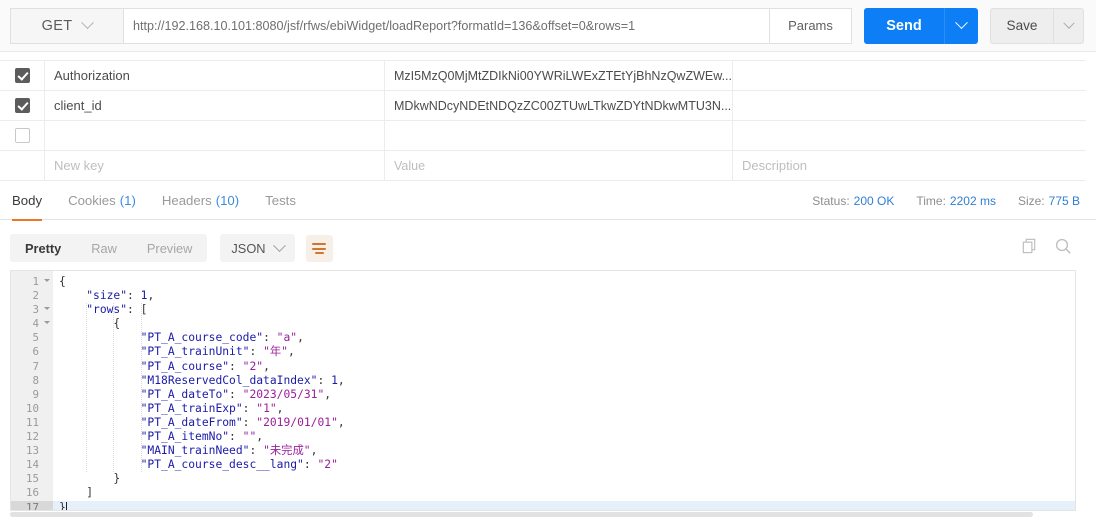 Image resolution: width=1096 pixels, height=519 pixels. Describe the element at coordinates (248, 248) in the screenshot. I see `format-label: JSON` at that location.